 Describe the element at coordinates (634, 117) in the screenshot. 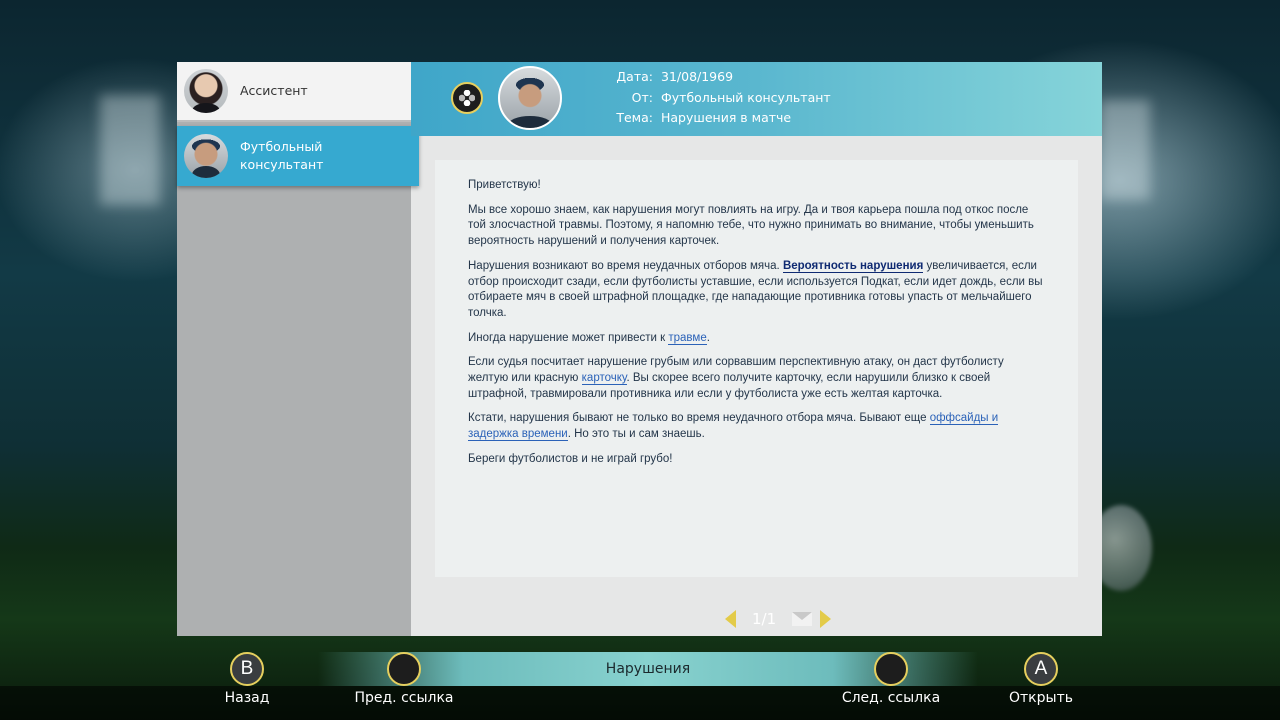

I see `subject-label: Тема:` at that location.